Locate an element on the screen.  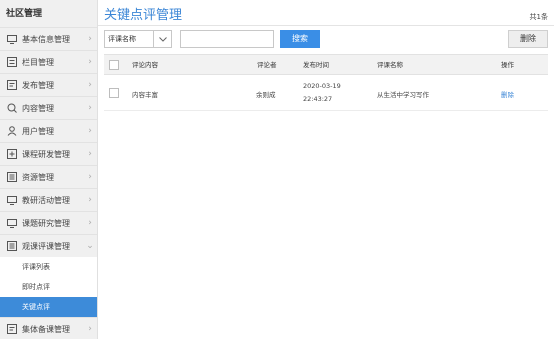
sidebar-item-column: 栏目管理 › is located at coordinates (48, 61).